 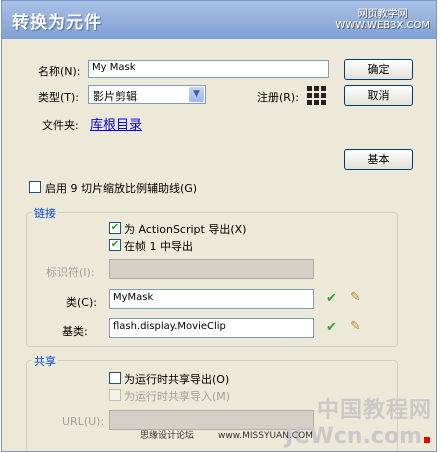 What do you see at coordinates (115, 96) in the screenshot?
I see `type-select-value: 影片剪辑` at bounding box center [115, 96].